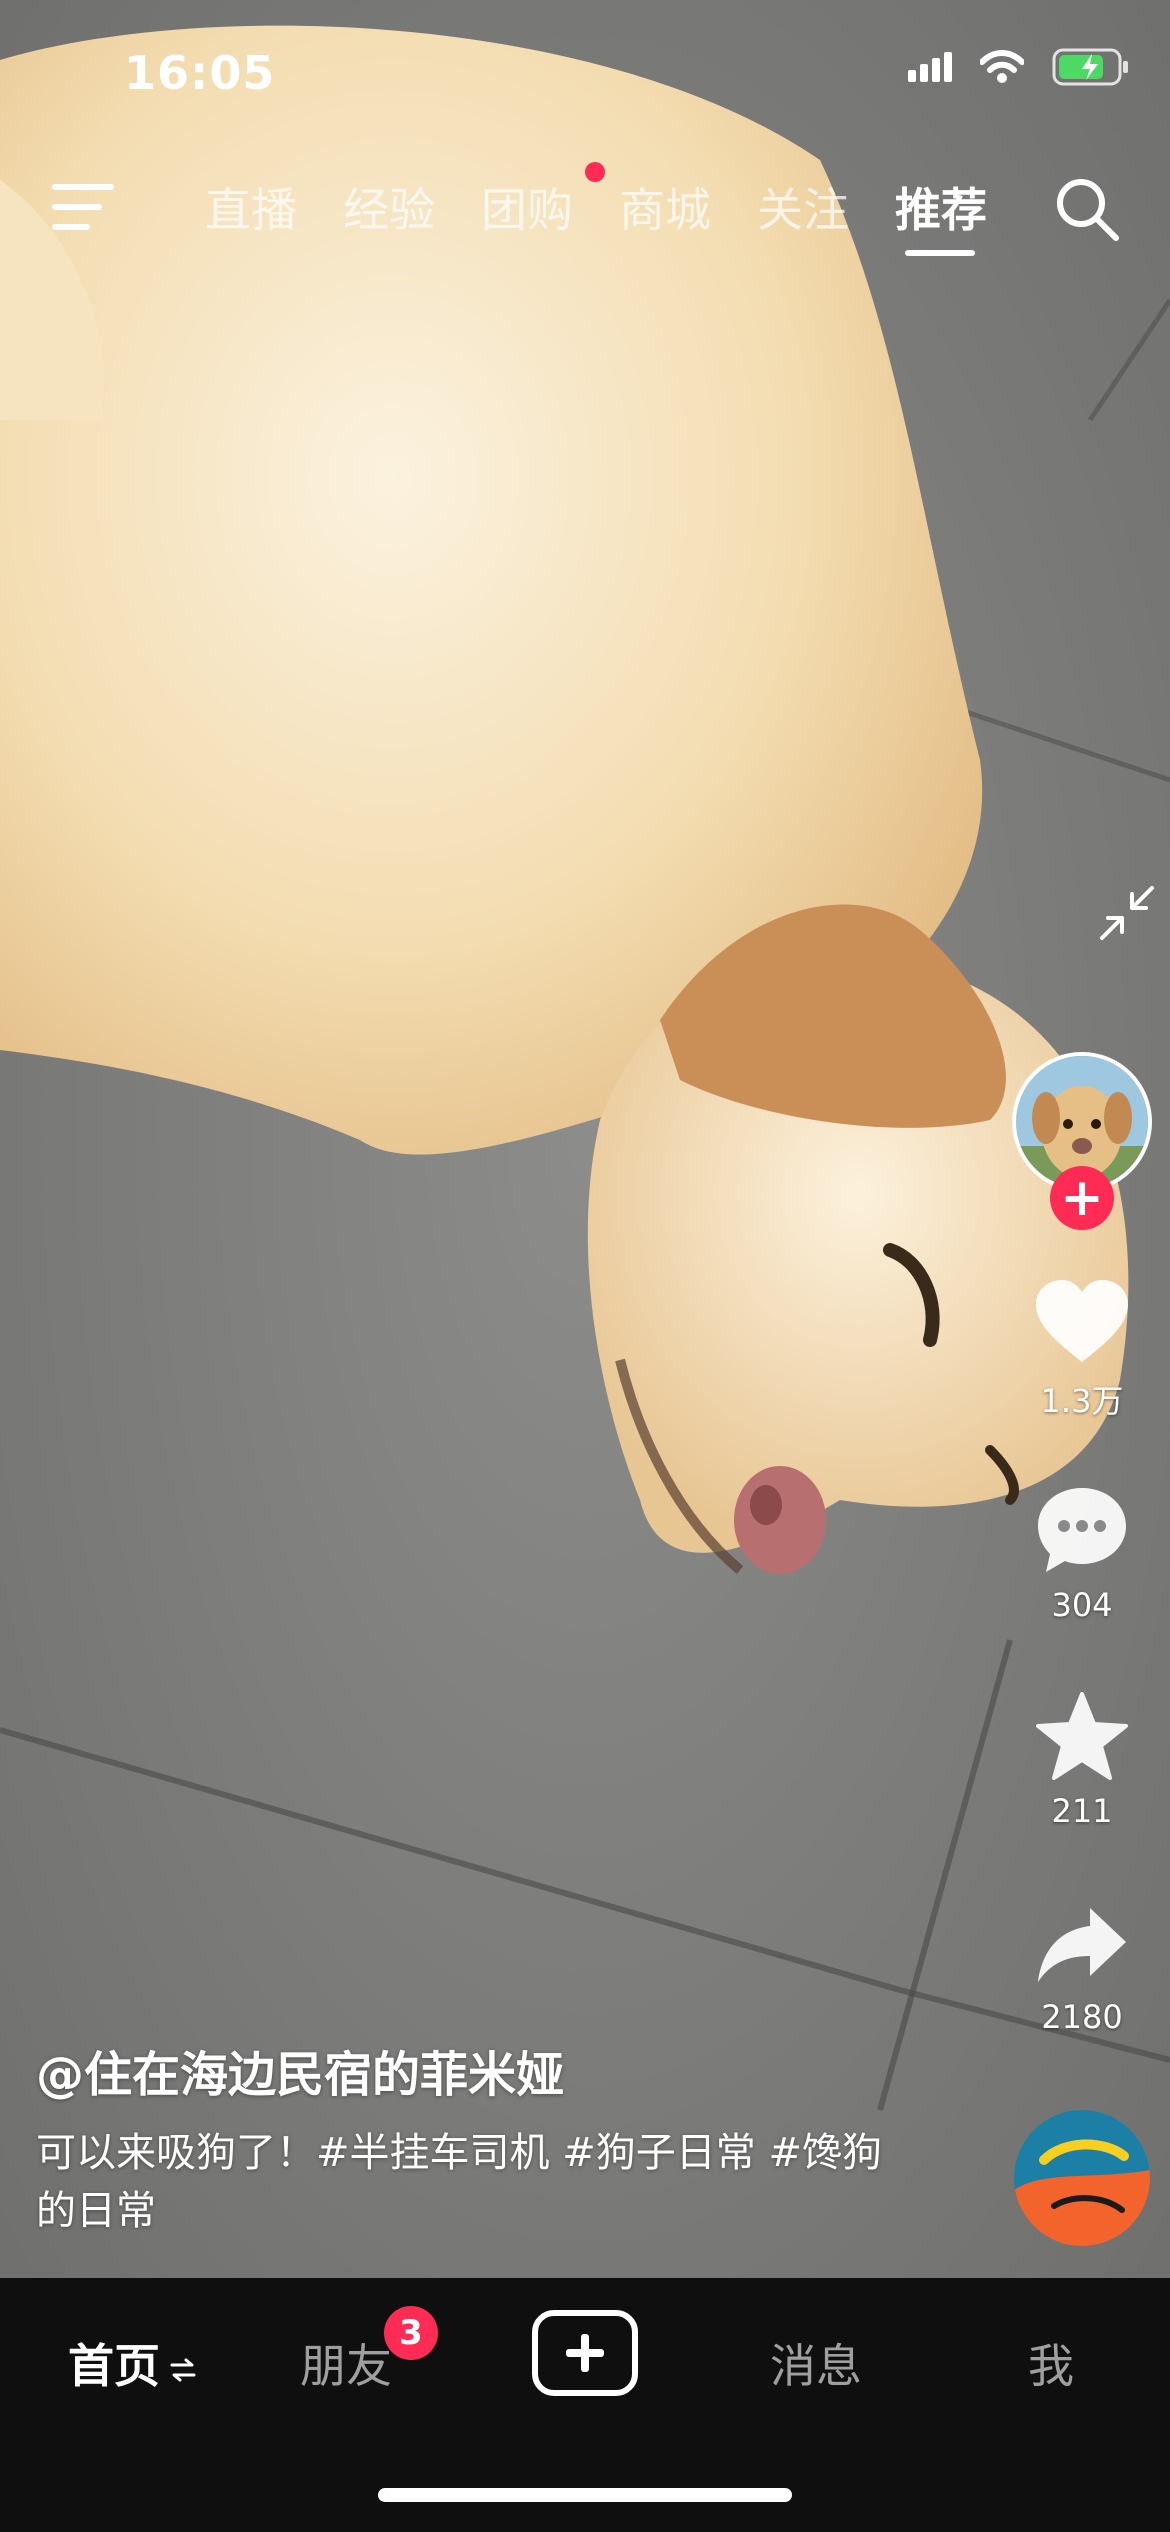 The height and width of the screenshot is (2532, 1170). I want to click on tab-following: 关注, so click(826, 207).